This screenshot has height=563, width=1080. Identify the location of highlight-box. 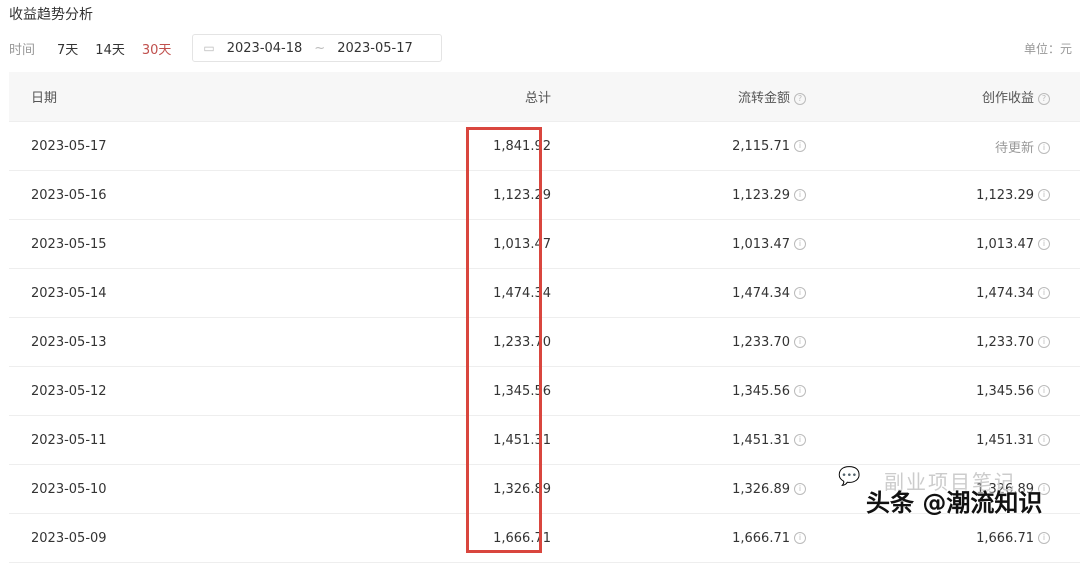
(504, 340).